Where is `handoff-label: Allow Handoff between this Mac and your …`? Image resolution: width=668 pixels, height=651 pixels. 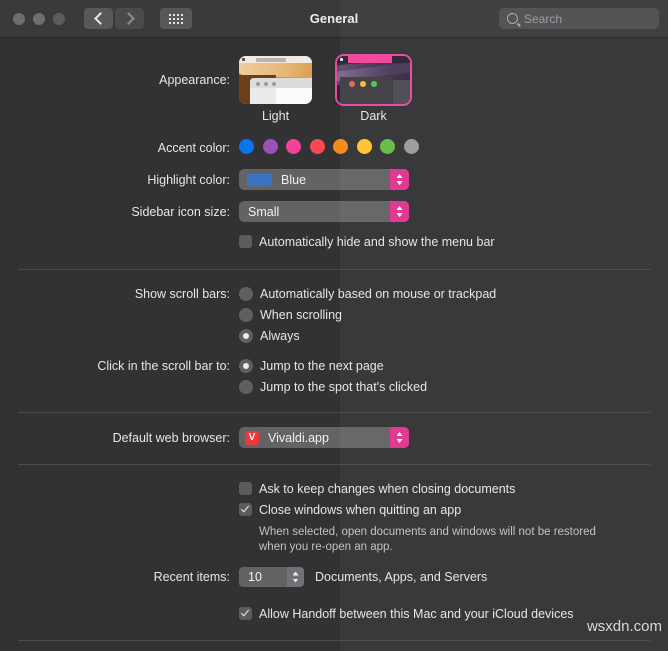
handoff-label: Allow Handoff between this Mac and your … is located at coordinates (416, 613).